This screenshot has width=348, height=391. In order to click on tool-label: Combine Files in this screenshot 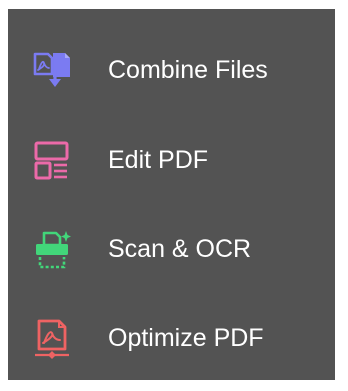, I will do `click(188, 70)`.